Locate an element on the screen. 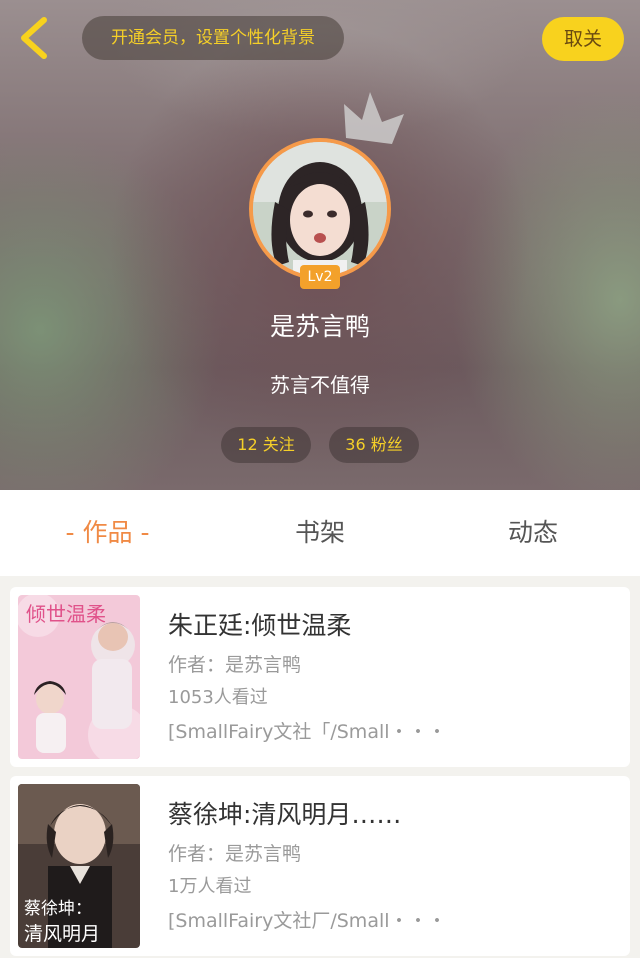 The width and height of the screenshot is (640, 958). work-tags: [SmallFairy文社「/Small・・・ is located at coordinates (307, 732).